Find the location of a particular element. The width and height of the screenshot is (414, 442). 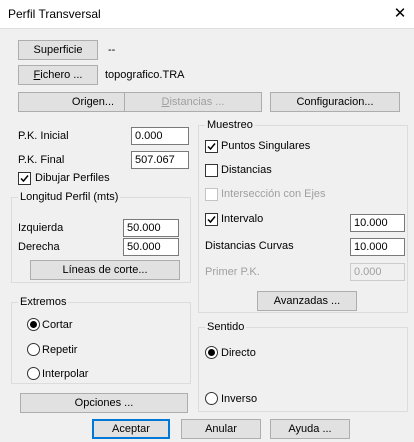

derecha-input: 50.000 is located at coordinates (151, 247).